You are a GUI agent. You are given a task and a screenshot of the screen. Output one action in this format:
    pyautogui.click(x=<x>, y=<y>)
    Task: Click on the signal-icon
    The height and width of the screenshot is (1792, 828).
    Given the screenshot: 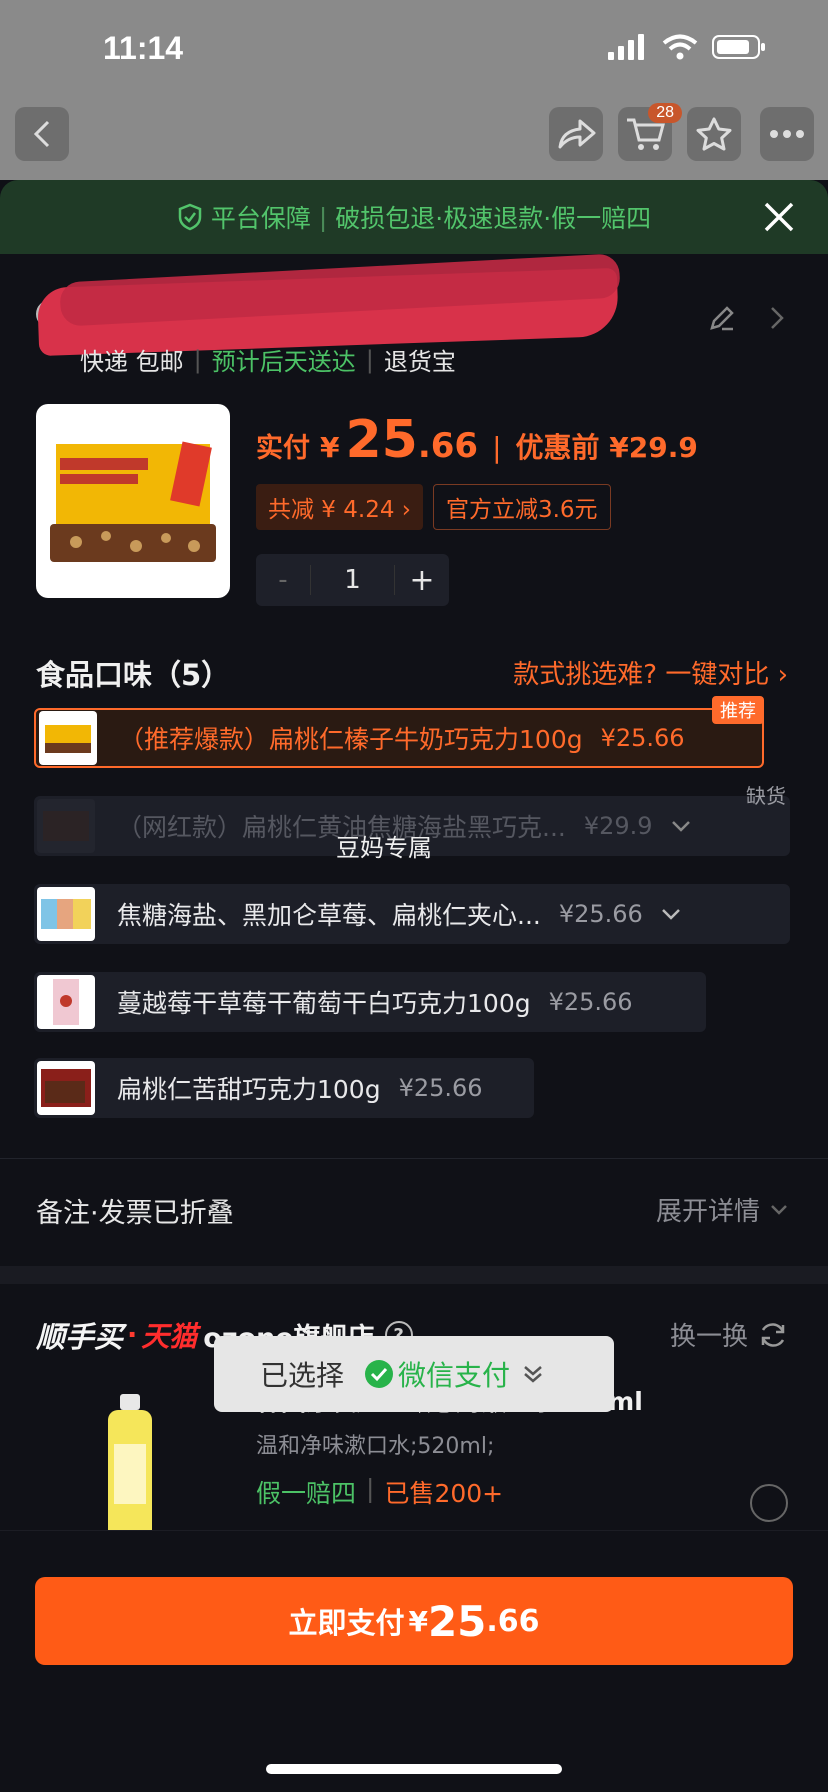 What is the action you would take?
    pyautogui.click(x=626, y=47)
    